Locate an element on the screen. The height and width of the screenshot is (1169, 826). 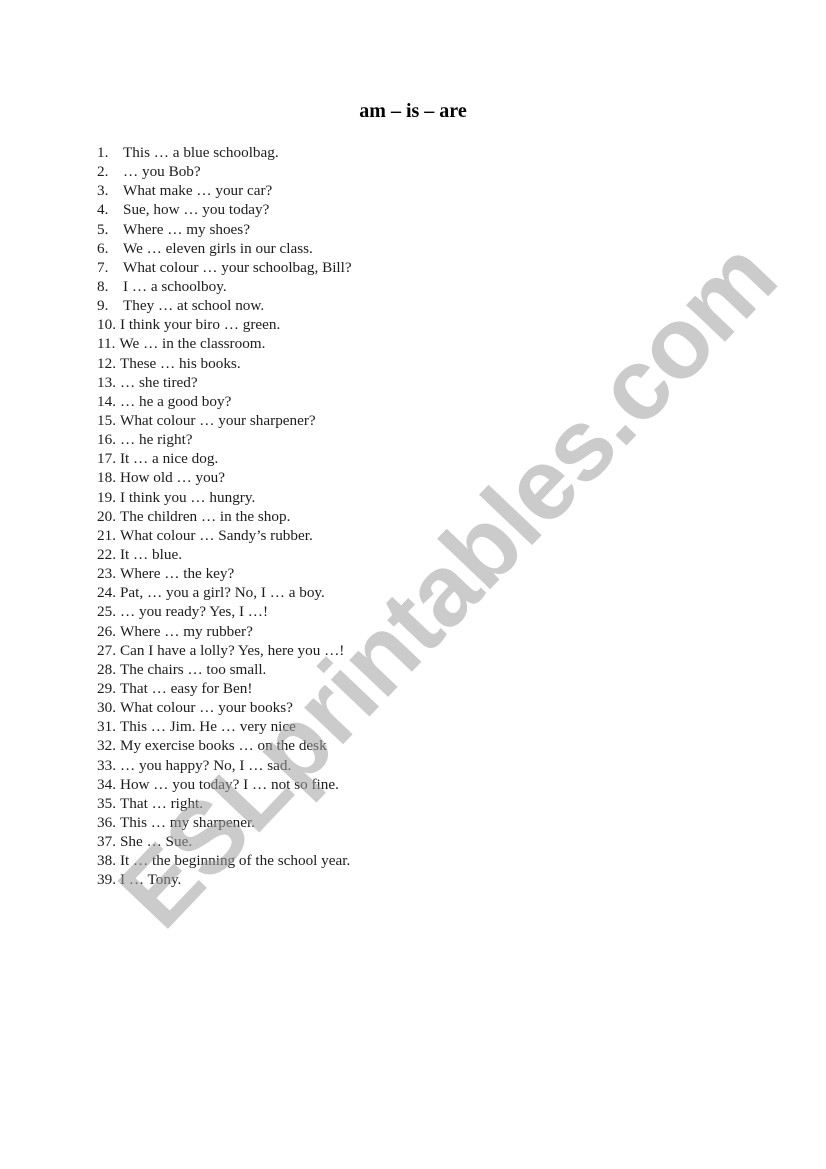
item-sentence: We … in the classroom. is located at coordinates (192, 344).